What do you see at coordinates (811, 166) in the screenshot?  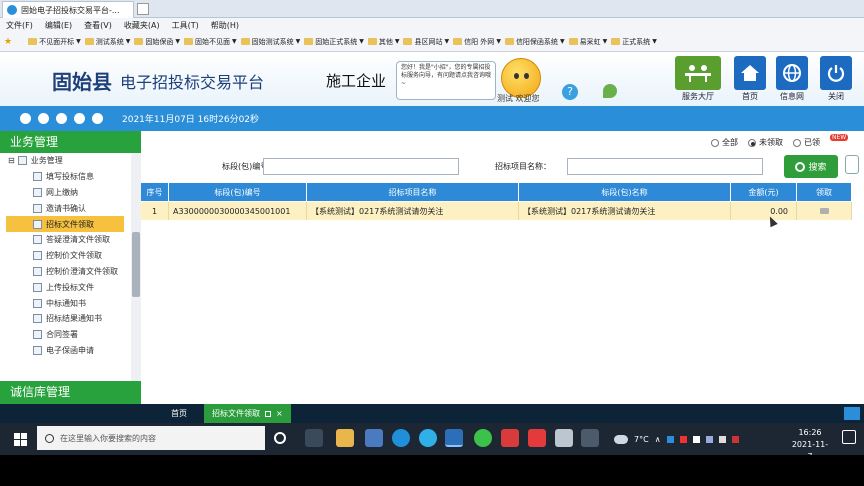 I see `search-button: 搜索` at bounding box center [811, 166].